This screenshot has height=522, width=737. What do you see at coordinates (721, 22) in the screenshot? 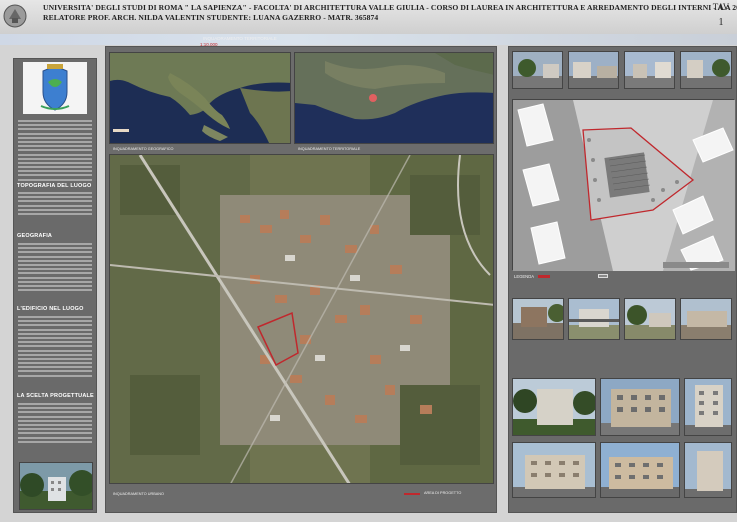
I see `sheet-value: 1` at bounding box center [721, 22].